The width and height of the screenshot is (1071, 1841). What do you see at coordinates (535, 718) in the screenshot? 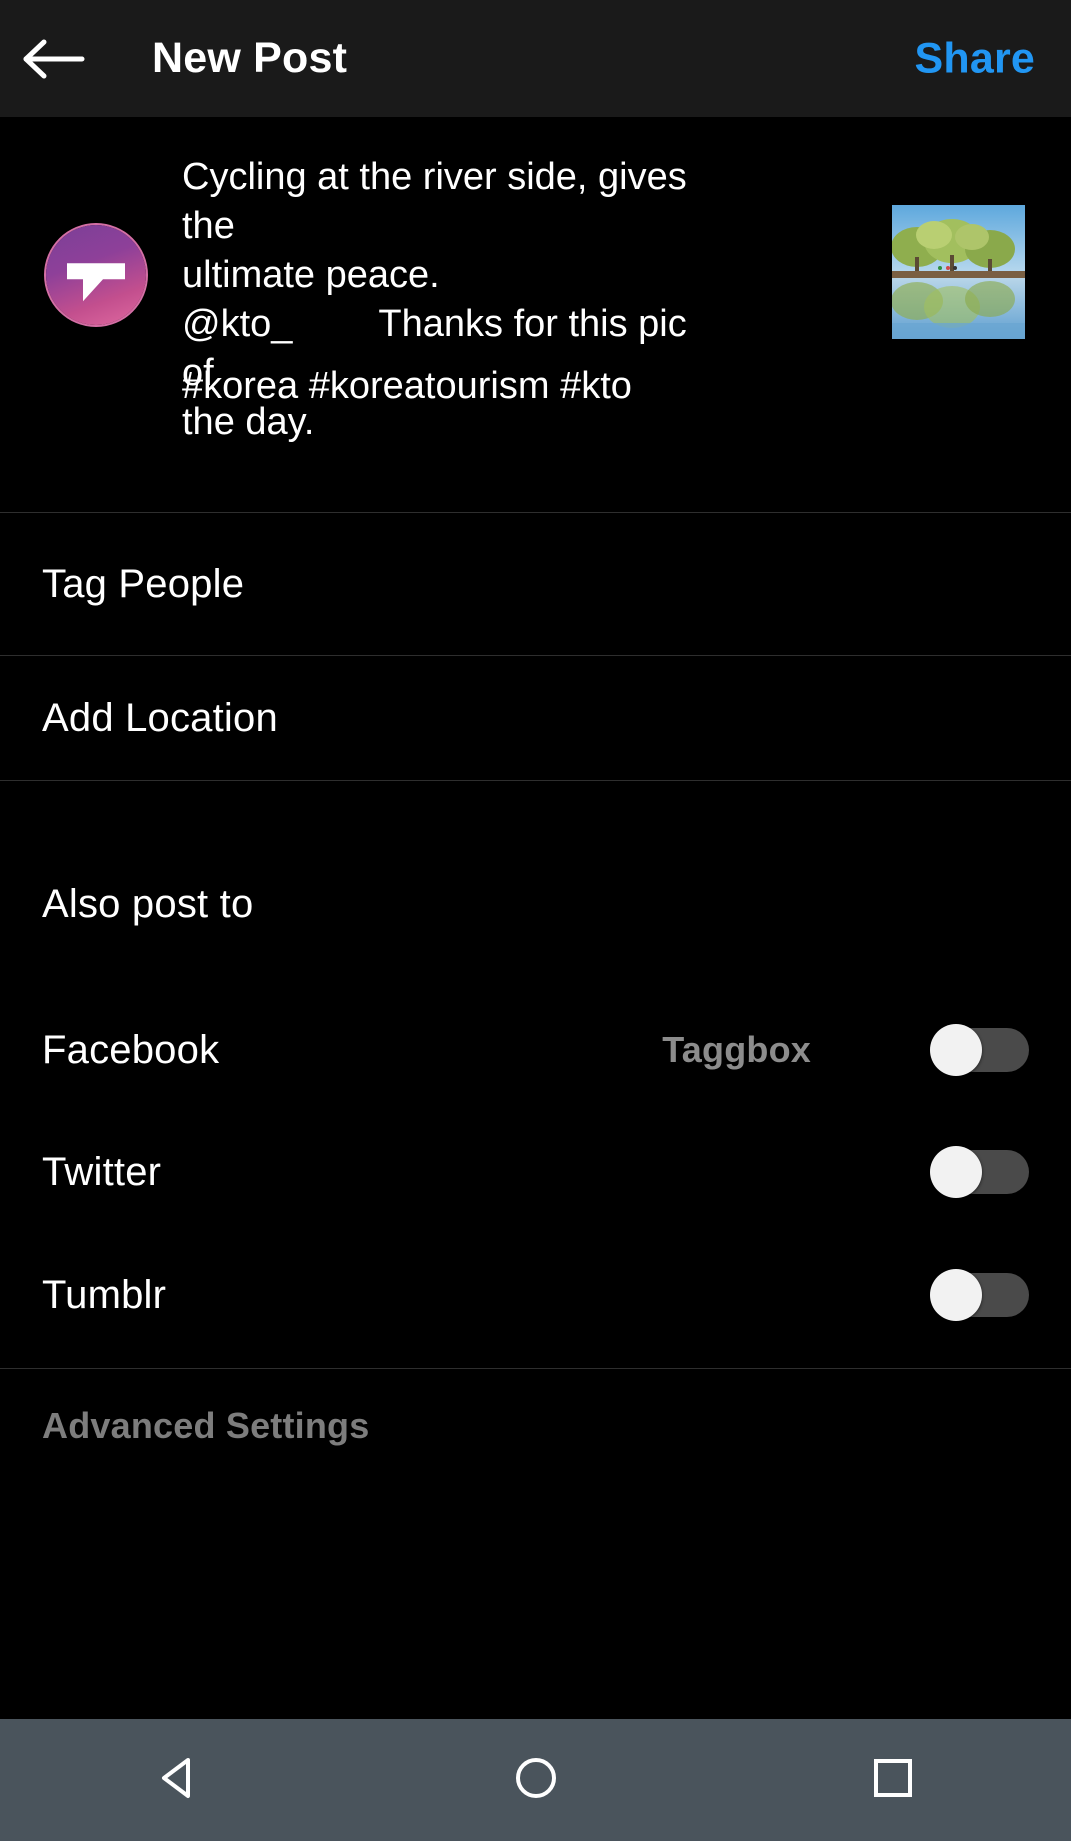
I see `menu-item-add-location: Add Location` at bounding box center [535, 718].